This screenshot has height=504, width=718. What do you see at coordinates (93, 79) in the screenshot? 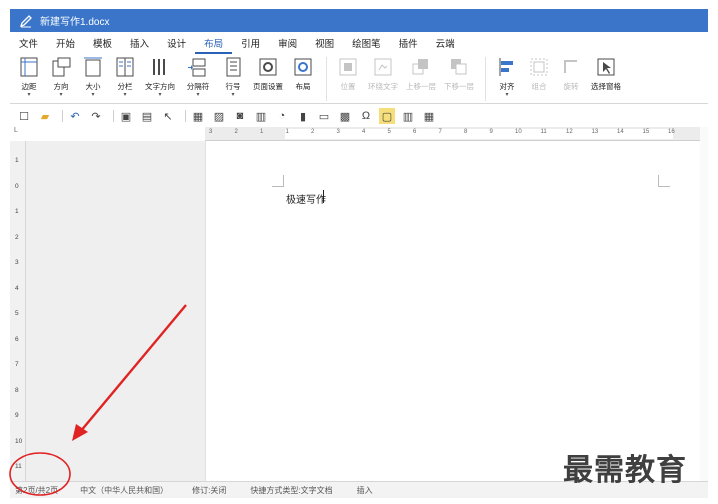
I see `ribbon-button-2: 大小 ▾` at bounding box center [93, 79].